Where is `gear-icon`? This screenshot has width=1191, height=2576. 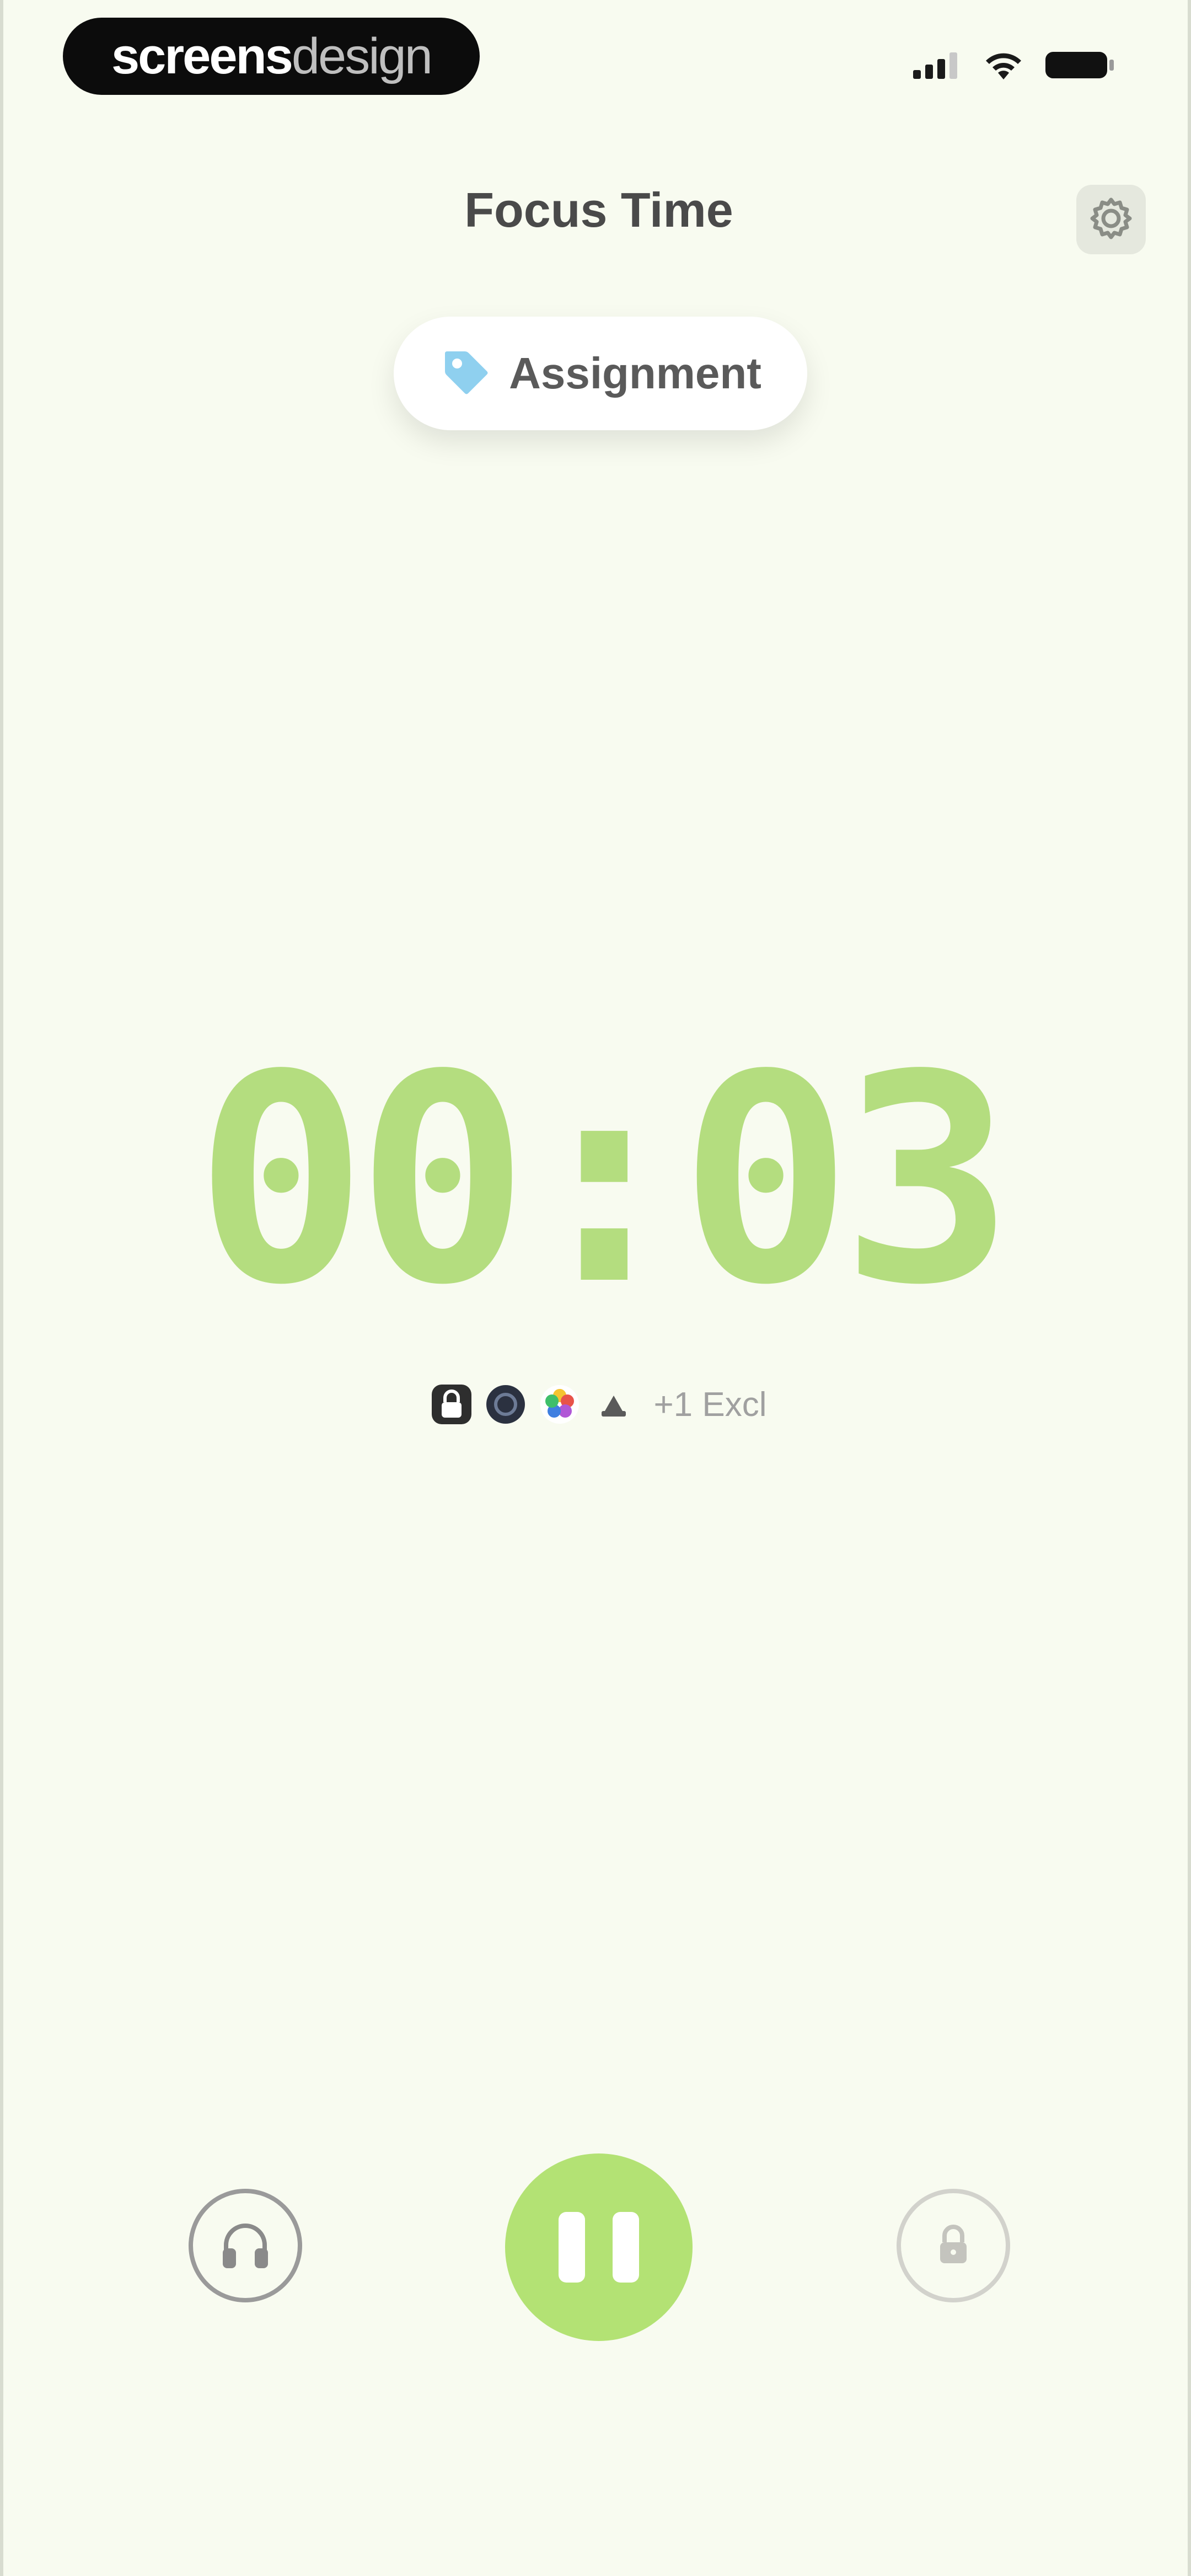 gear-icon is located at coordinates (1111, 219).